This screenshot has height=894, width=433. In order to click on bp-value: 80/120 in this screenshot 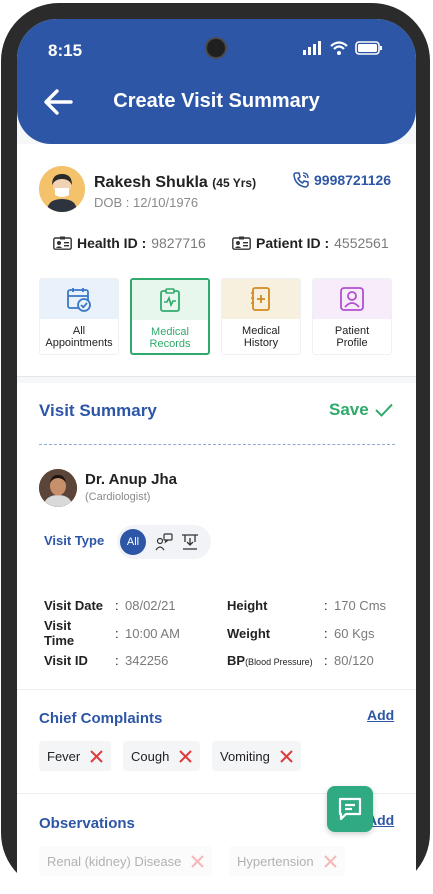, I will do `click(354, 660)`.